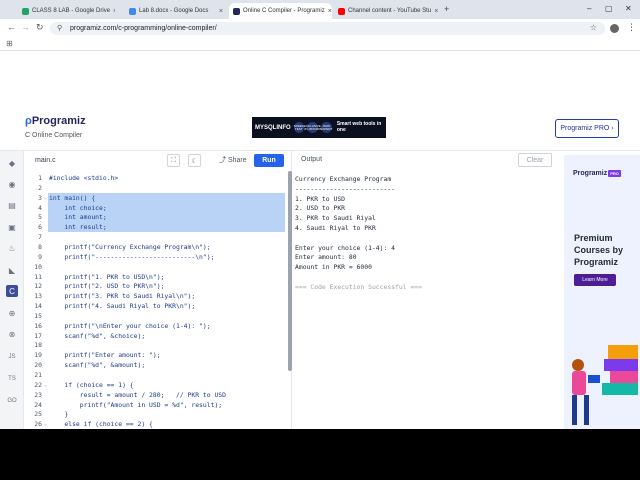 This screenshot has height=480, width=640. What do you see at coordinates (223, 160) in the screenshot?
I see `share-icon: ⤴` at bounding box center [223, 160].